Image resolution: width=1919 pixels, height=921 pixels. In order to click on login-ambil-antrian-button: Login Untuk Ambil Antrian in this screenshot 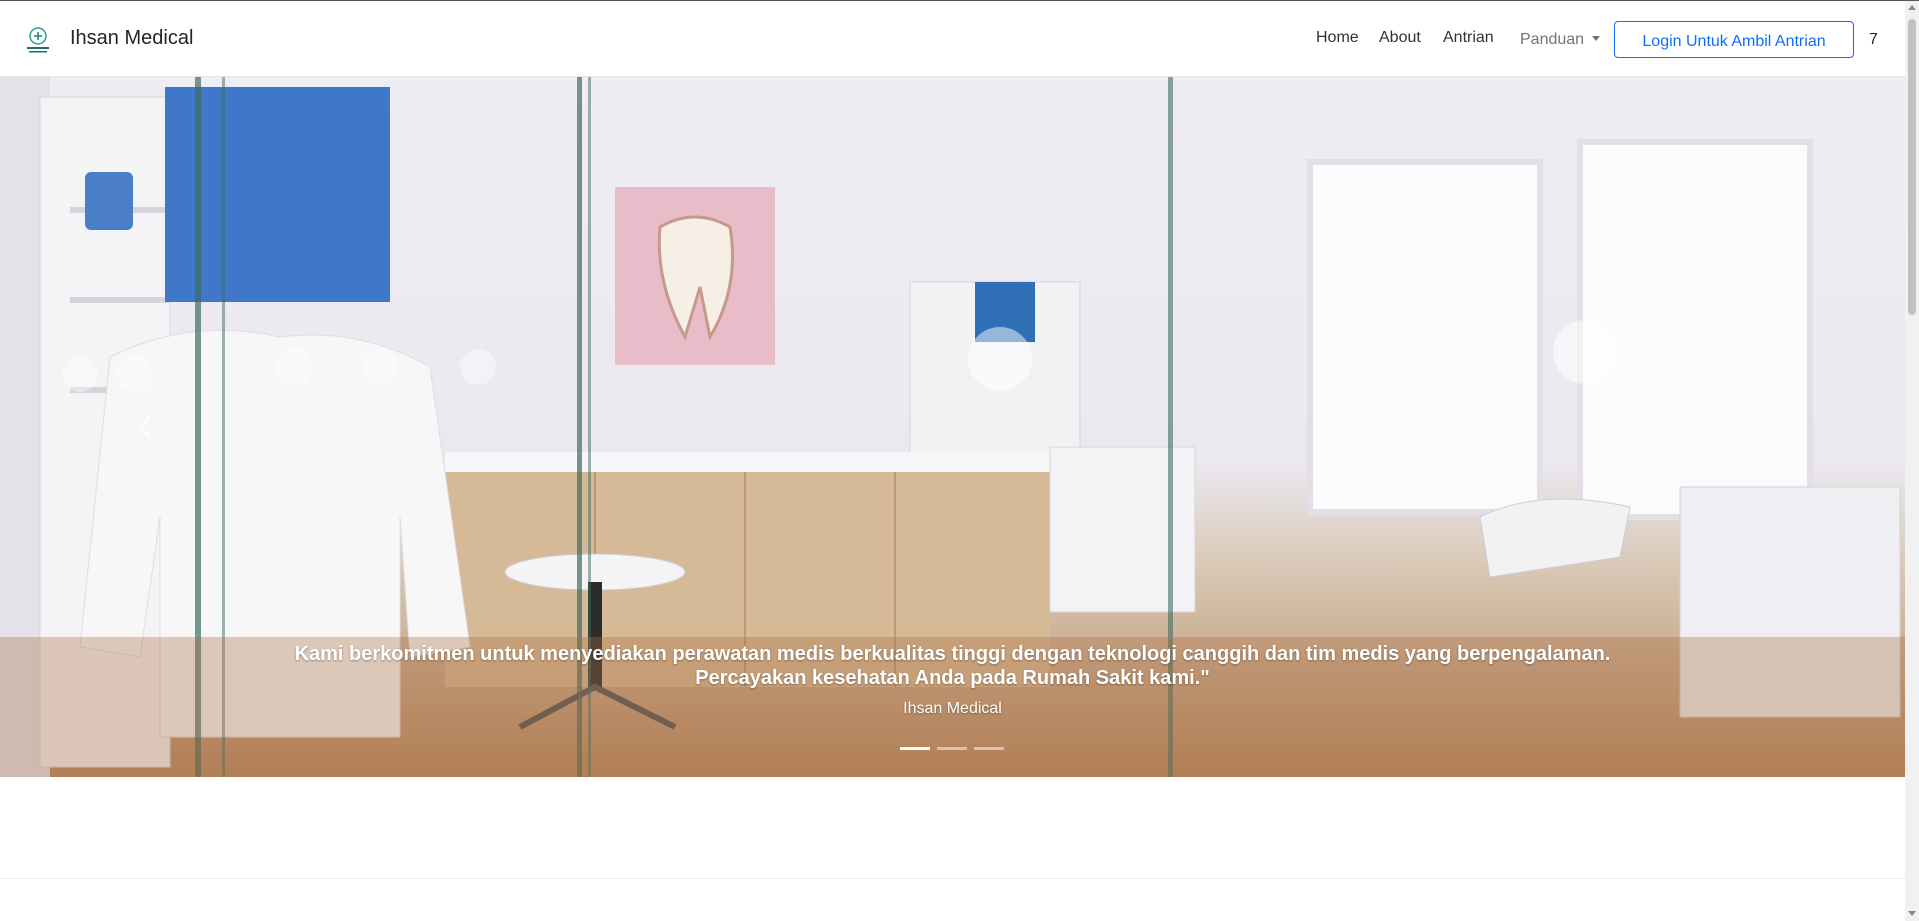, I will do `click(1734, 39)`.